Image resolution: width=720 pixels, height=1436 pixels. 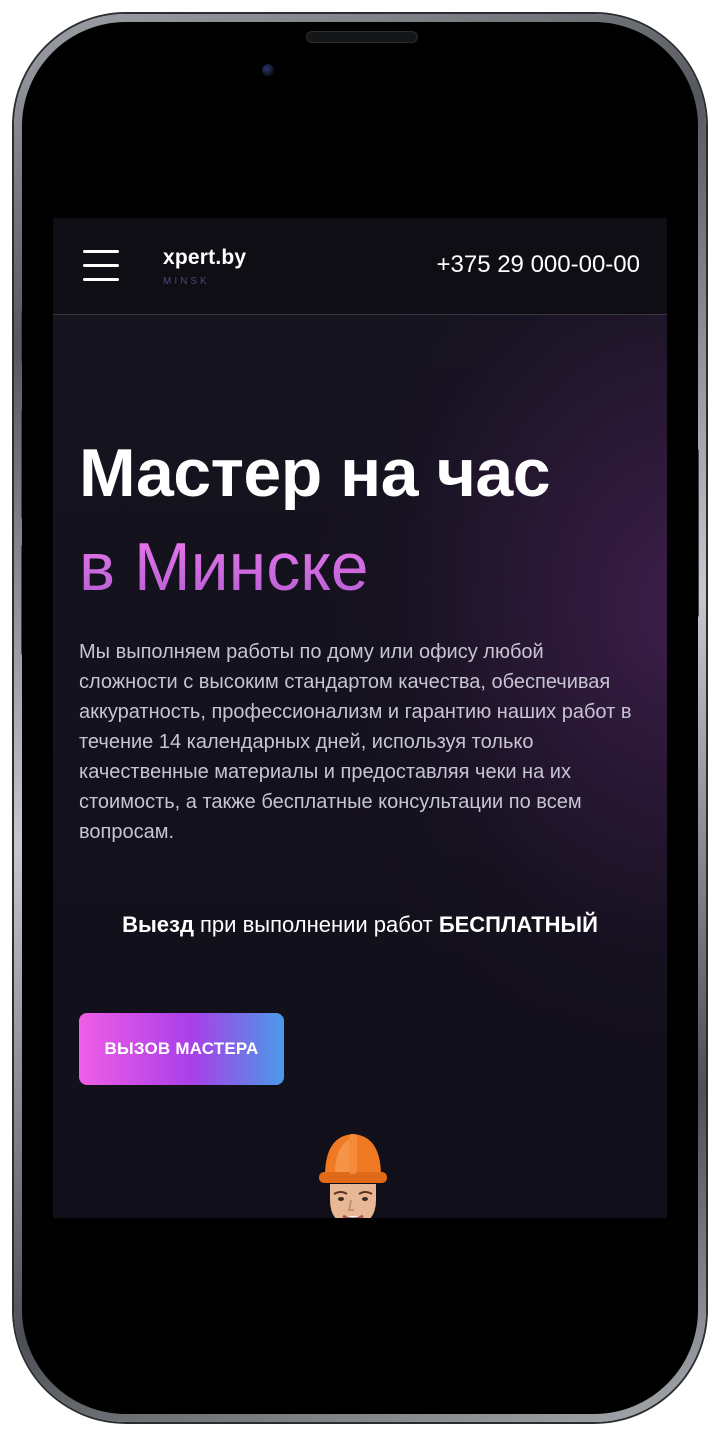 I want to click on hero-subtitle: в Минске, so click(x=224, y=567).